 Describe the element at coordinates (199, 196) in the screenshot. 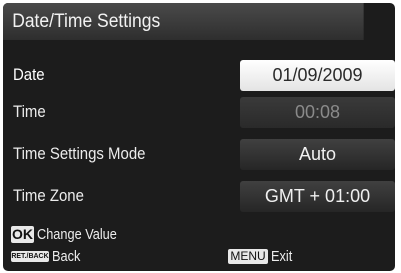

I see `time-zone-row: Time Zone GMT + 01:00` at that location.